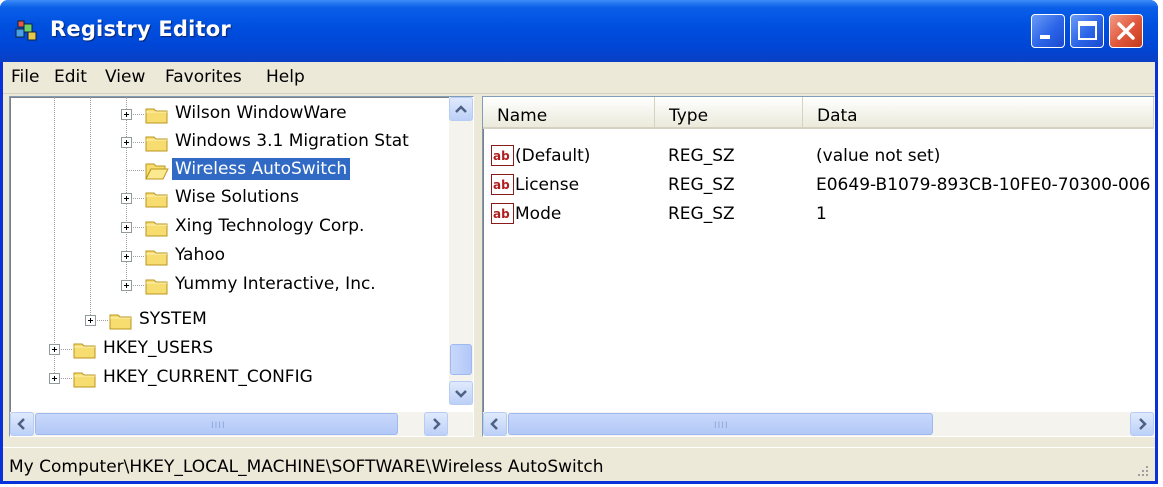 This screenshot has width=1163, height=487. What do you see at coordinates (579, 78) in the screenshot?
I see `menu-bar: File Edit View Favorites Help` at bounding box center [579, 78].